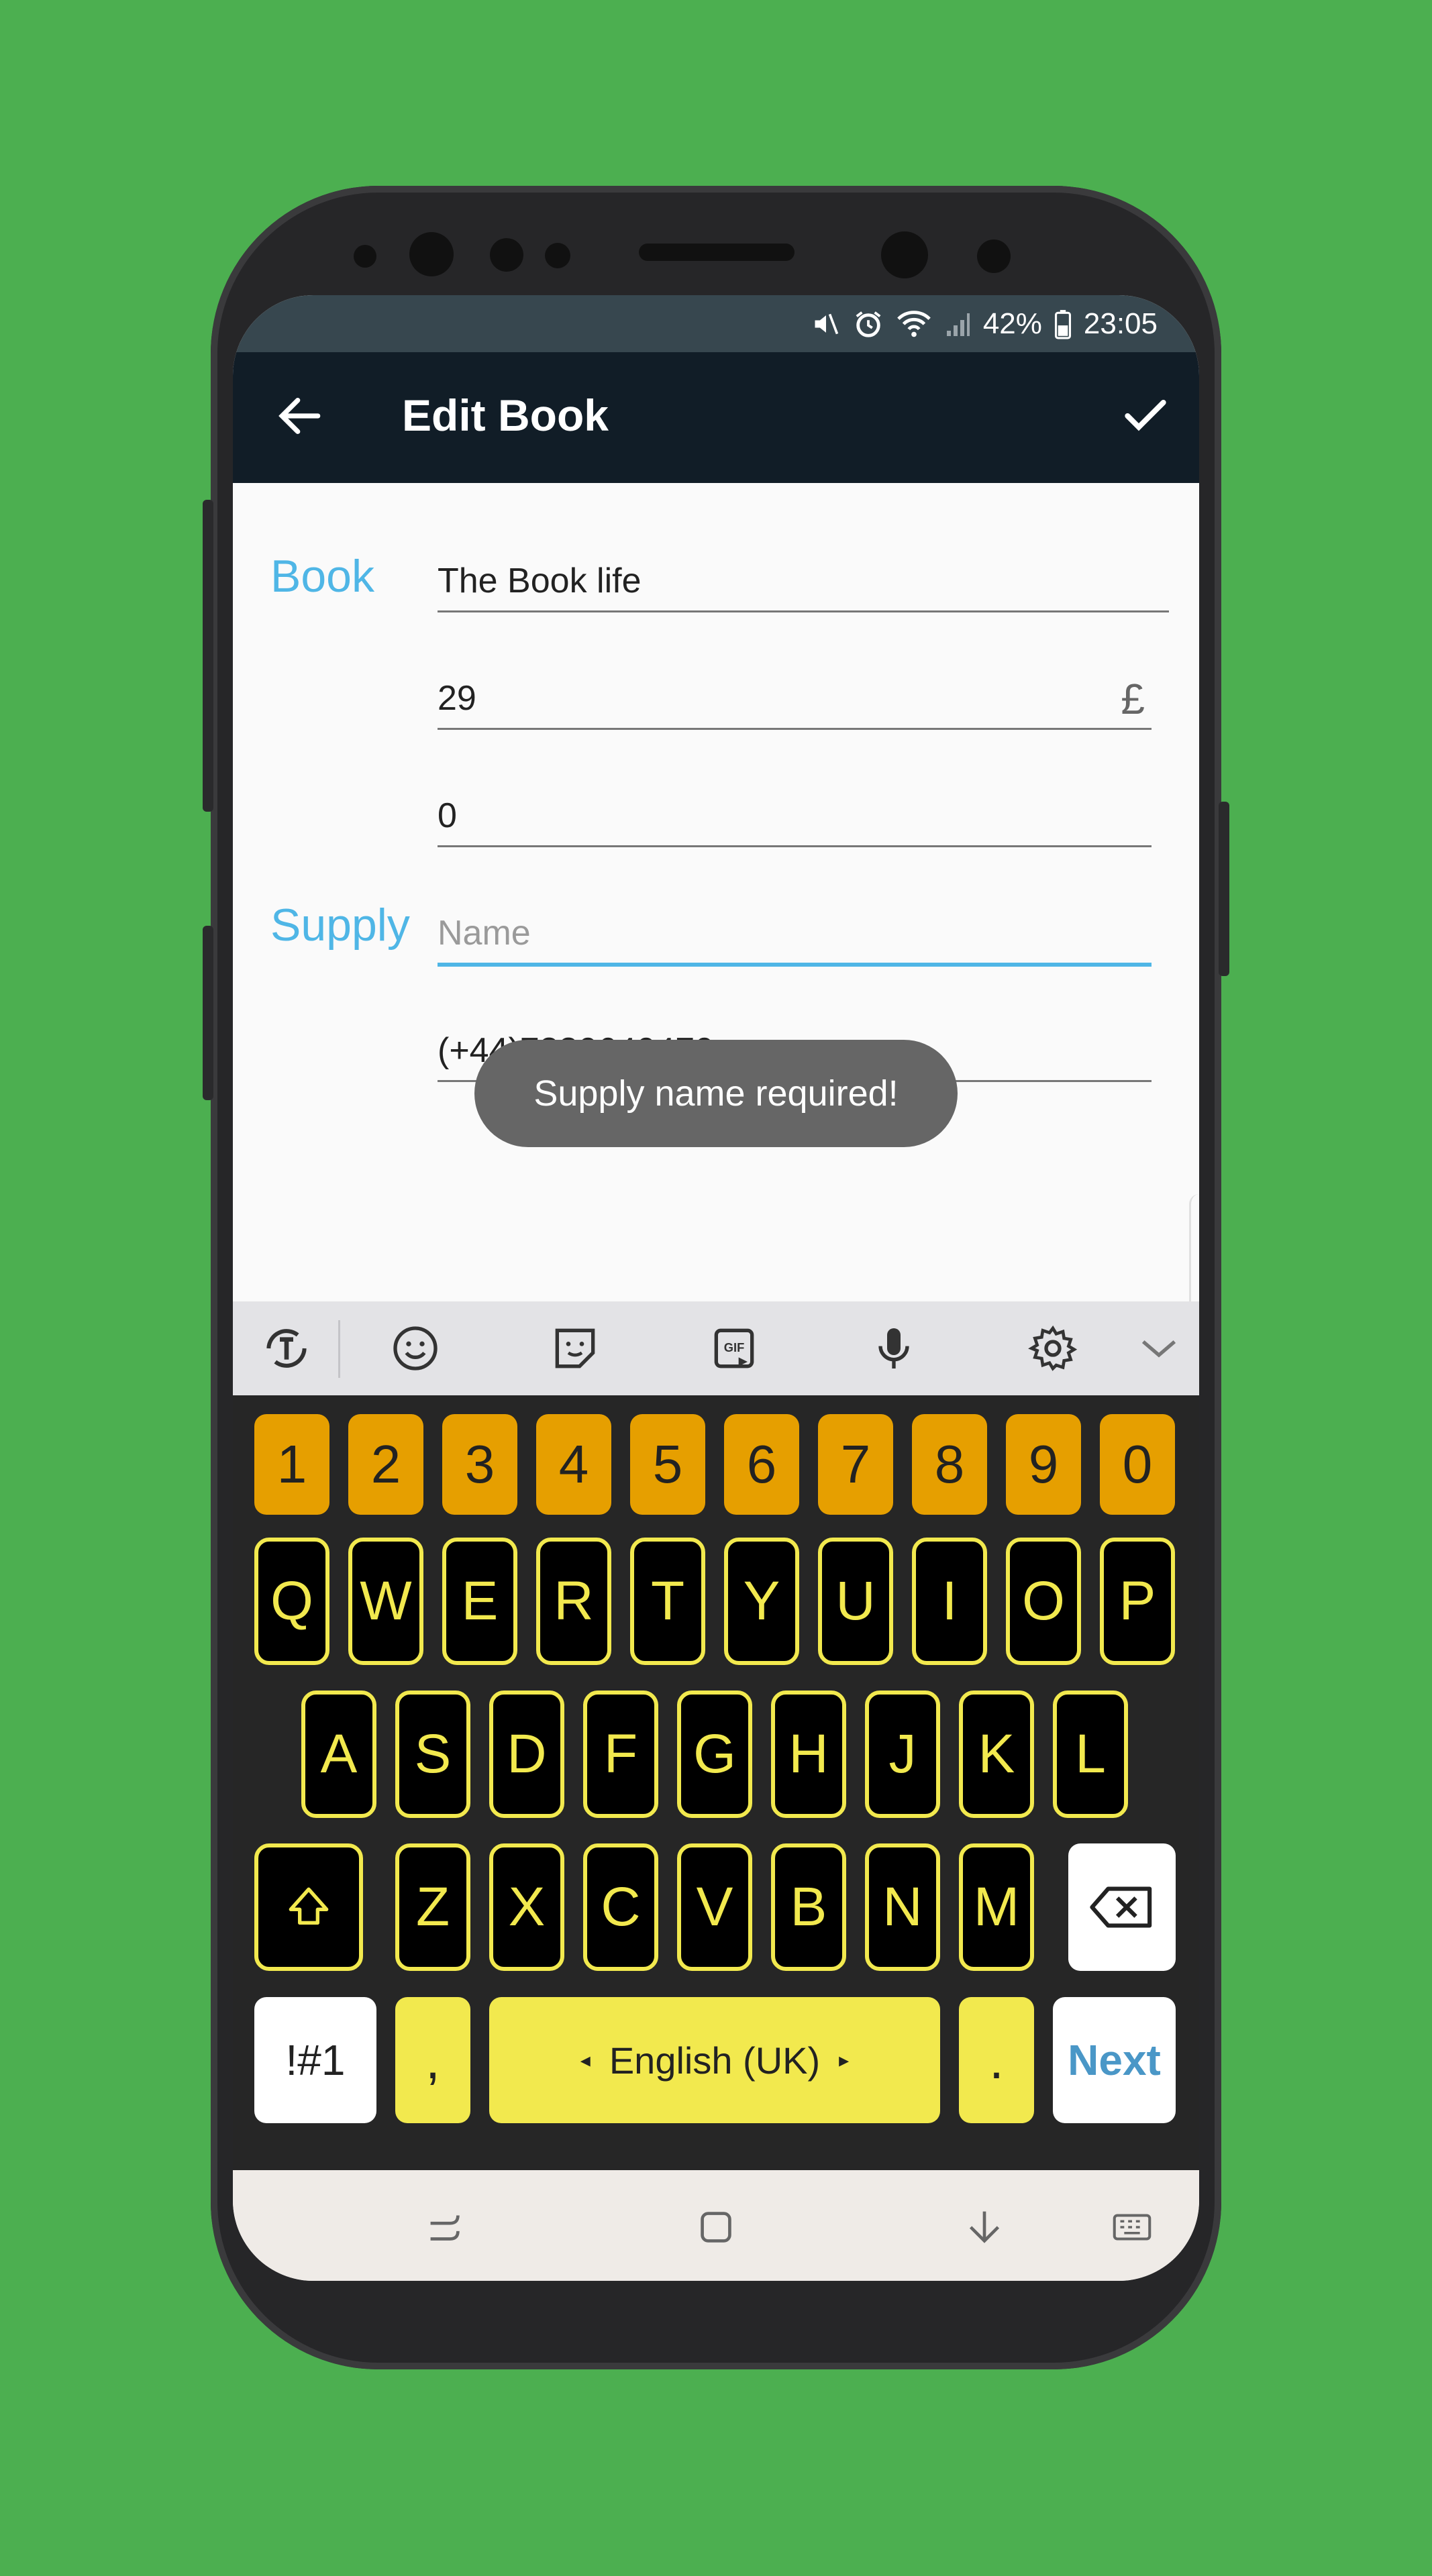 The width and height of the screenshot is (1432, 2576). What do you see at coordinates (762, 1464) in the screenshot?
I see `key-6: 6` at bounding box center [762, 1464].